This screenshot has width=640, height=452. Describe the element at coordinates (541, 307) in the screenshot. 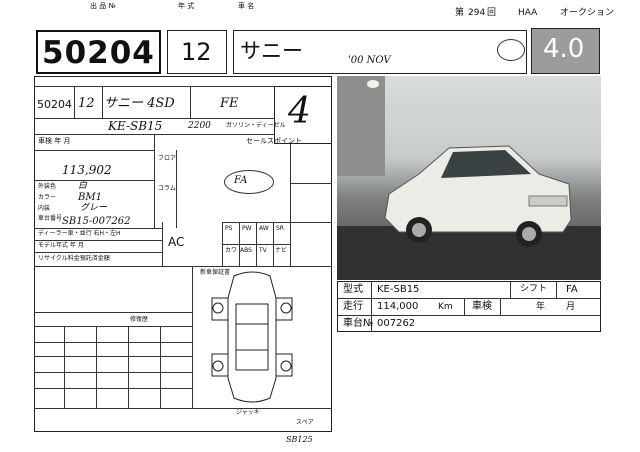

I see `year-unit: 年` at that location.